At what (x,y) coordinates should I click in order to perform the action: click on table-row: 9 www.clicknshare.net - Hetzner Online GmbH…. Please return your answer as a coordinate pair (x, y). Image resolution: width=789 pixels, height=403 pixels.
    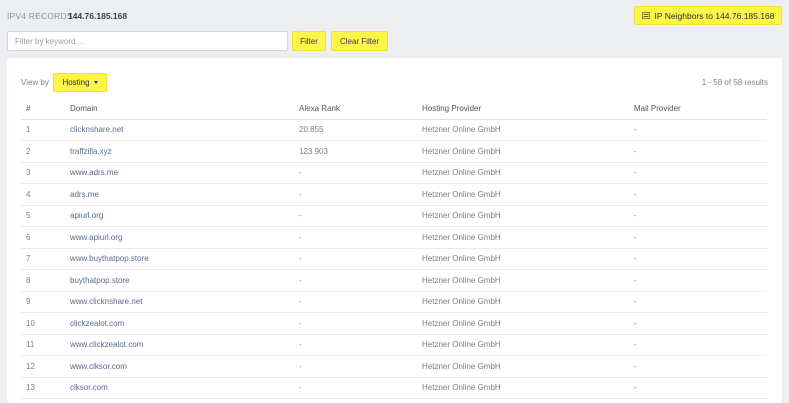
    Looking at the image, I should click on (394, 302).